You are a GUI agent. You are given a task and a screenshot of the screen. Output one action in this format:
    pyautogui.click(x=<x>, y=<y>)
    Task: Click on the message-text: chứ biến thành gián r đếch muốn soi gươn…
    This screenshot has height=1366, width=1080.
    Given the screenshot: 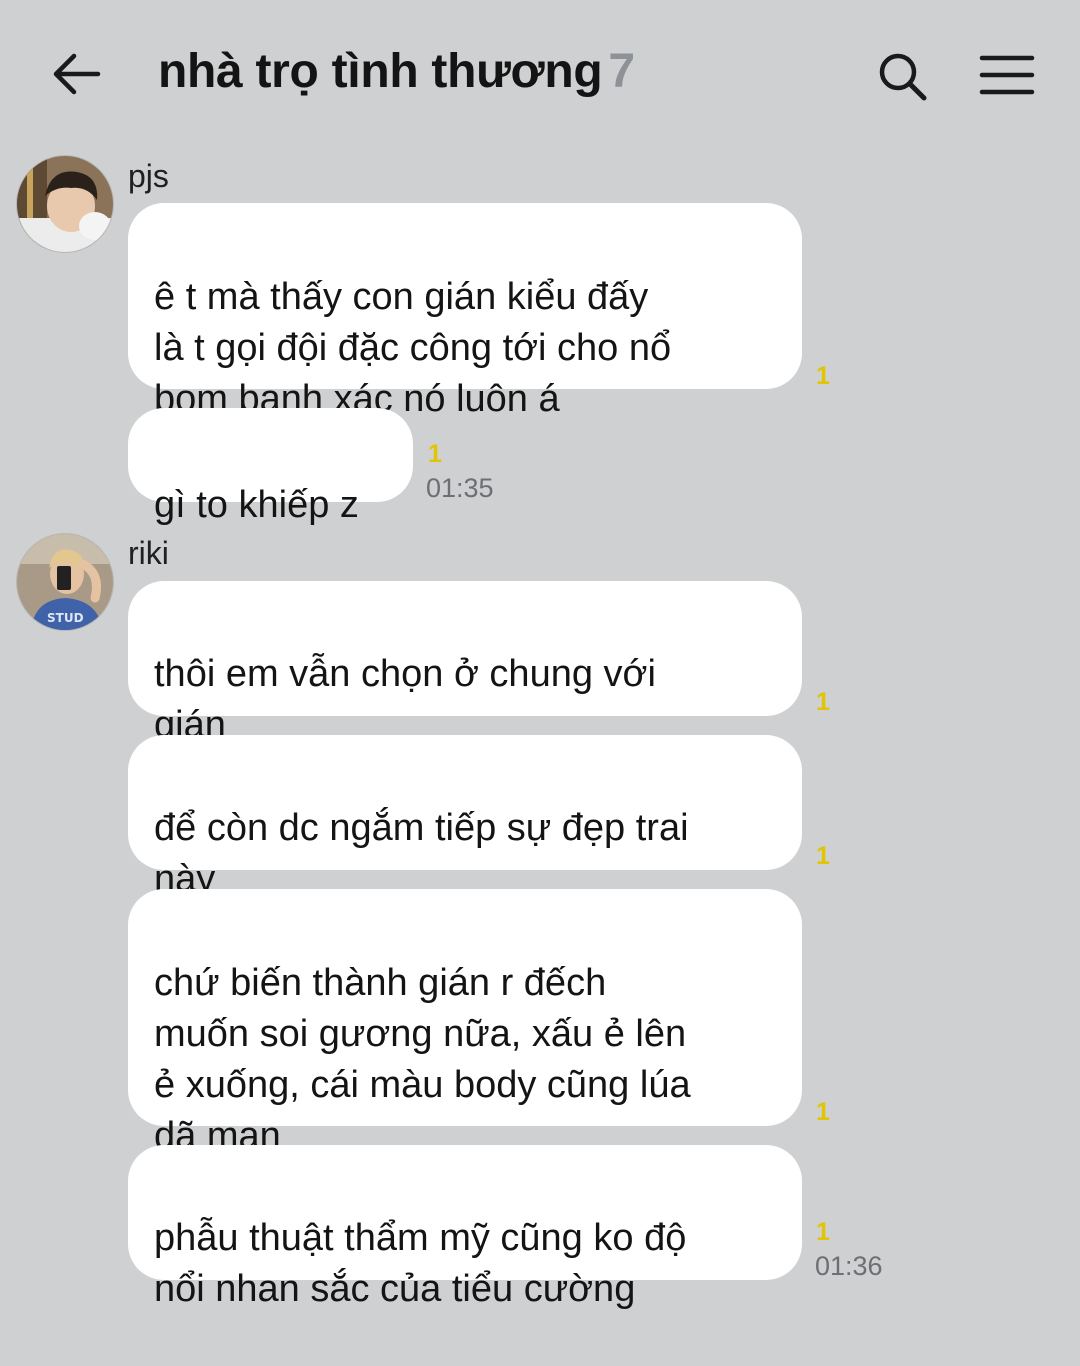 What is the action you would take?
    pyautogui.click(x=422, y=1059)
    